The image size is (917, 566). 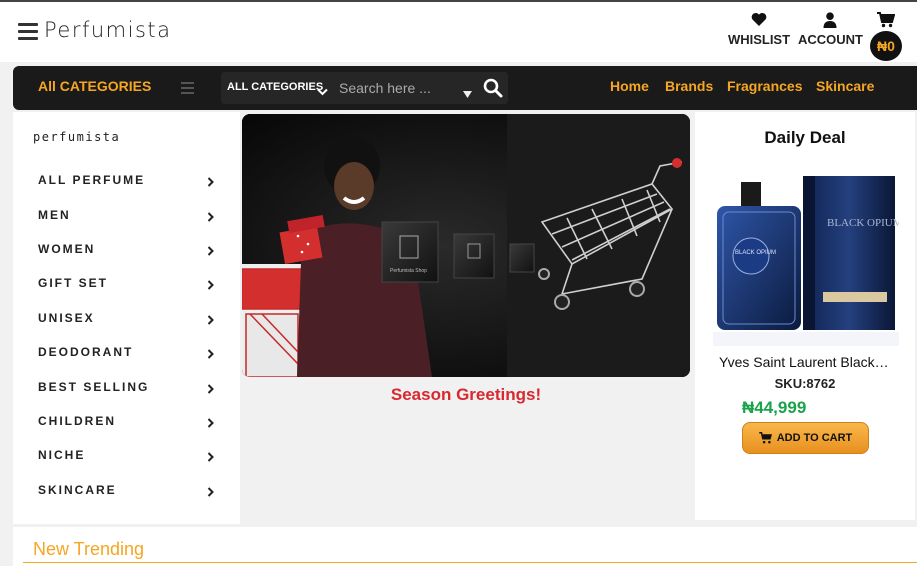 I want to click on product-price: ₦44,999, so click(x=774, y=407).